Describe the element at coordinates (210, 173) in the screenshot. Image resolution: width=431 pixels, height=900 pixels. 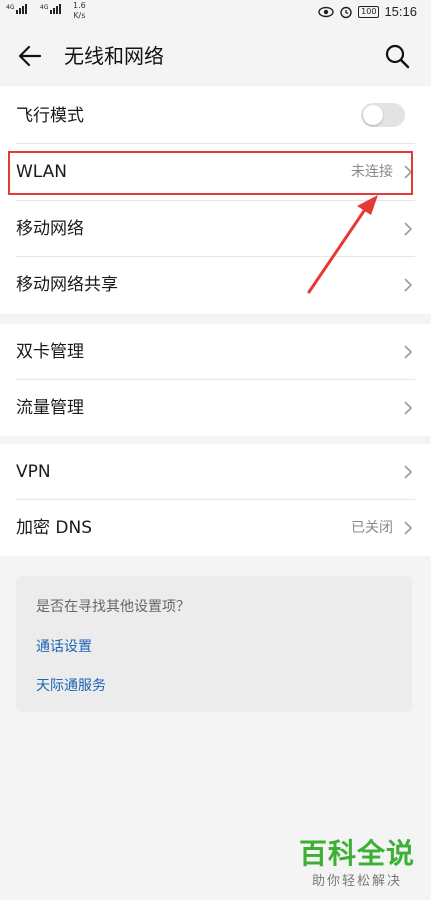
I see `wlan-highlight-box` at that location.